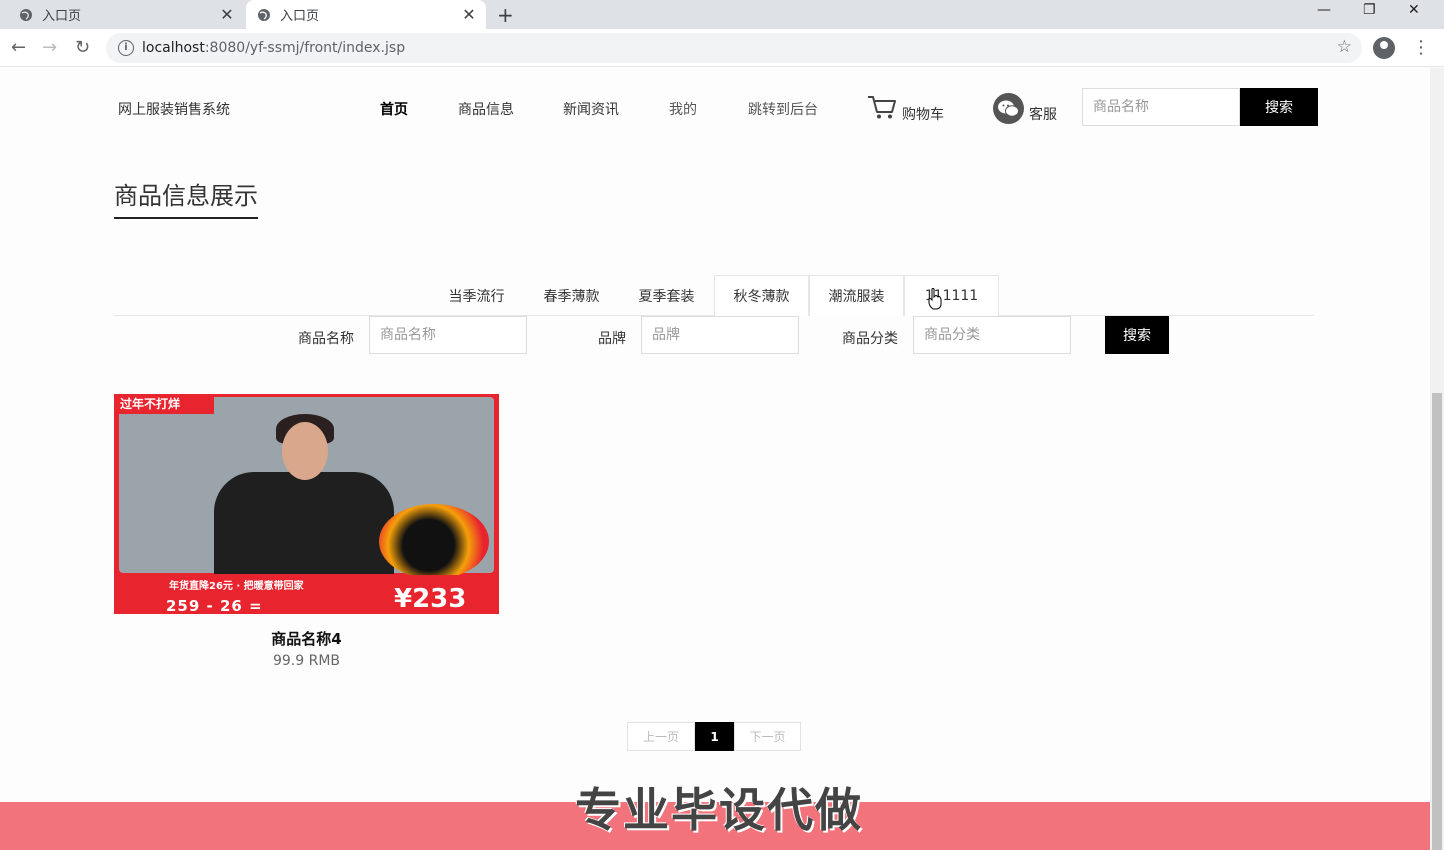 This screenshot has width=1444, height=850. I want to click on browser-tab: 入口页 ✕, so click(126, 14).